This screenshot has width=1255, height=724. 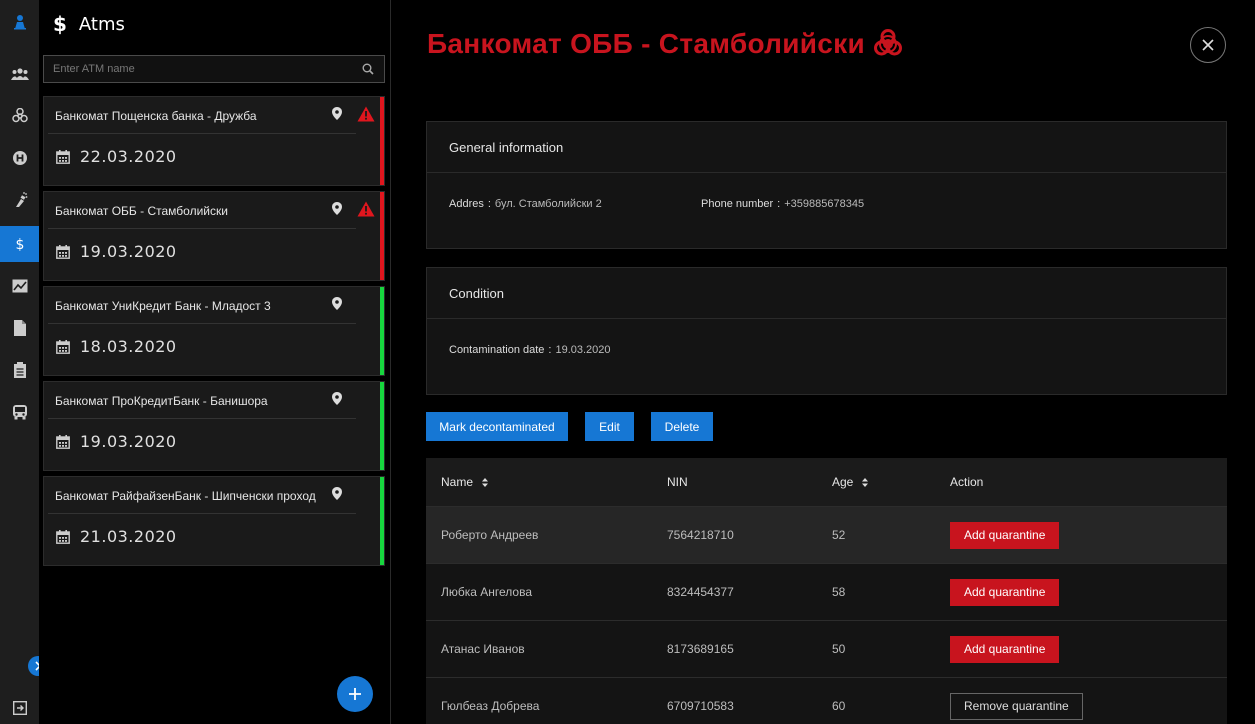 I want to click on person-name: Гюлбеаз Добрева, so click(x=490, y=706).